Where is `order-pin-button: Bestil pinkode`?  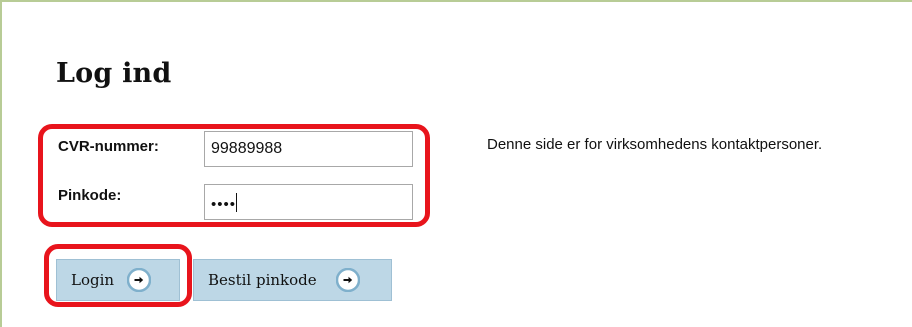
order-pin-button: Bestil pinkode is located at coordinates (292, 280).